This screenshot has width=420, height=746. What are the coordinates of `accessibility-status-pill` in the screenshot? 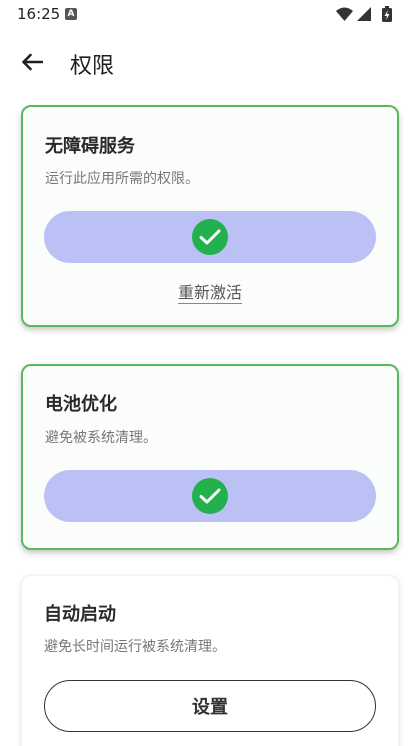 It's located at (210, 237).